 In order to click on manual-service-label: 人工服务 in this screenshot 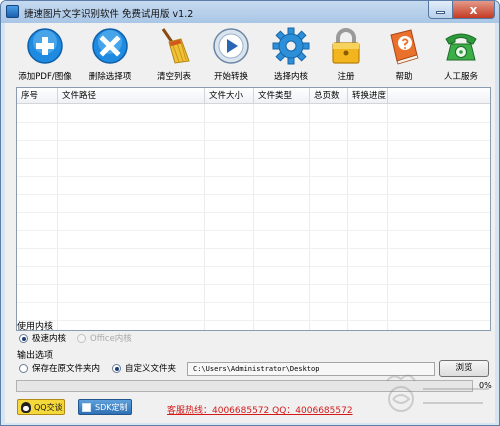, I will do `click(460, 77)`.